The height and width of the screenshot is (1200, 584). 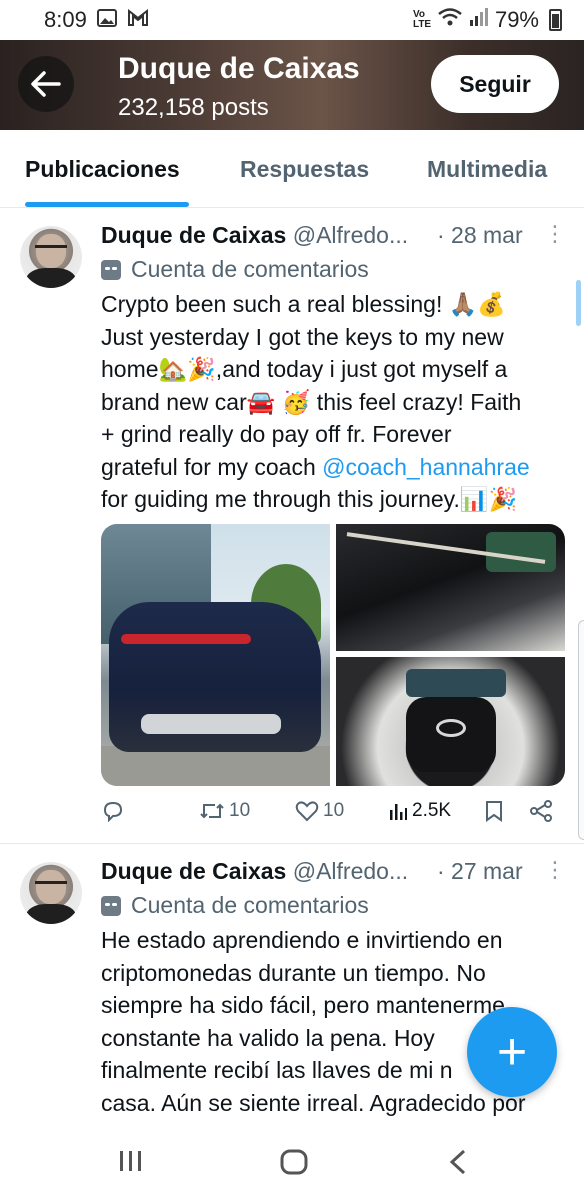 What do you see at coordinates (102, 169) in the screenshot?
I see `tab-publicaciones: Publicaciones` at bounding box center [102, 169].